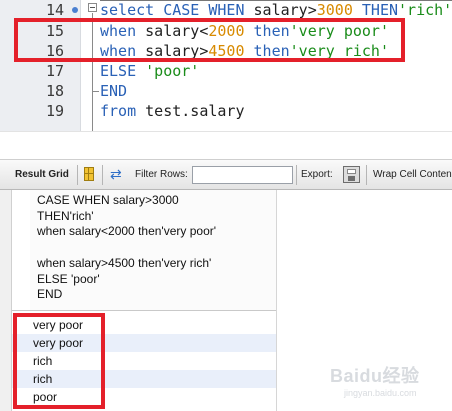 The height and width of the screenshot is (411, 452). I want to click on row-header-column, so click(6, 300).